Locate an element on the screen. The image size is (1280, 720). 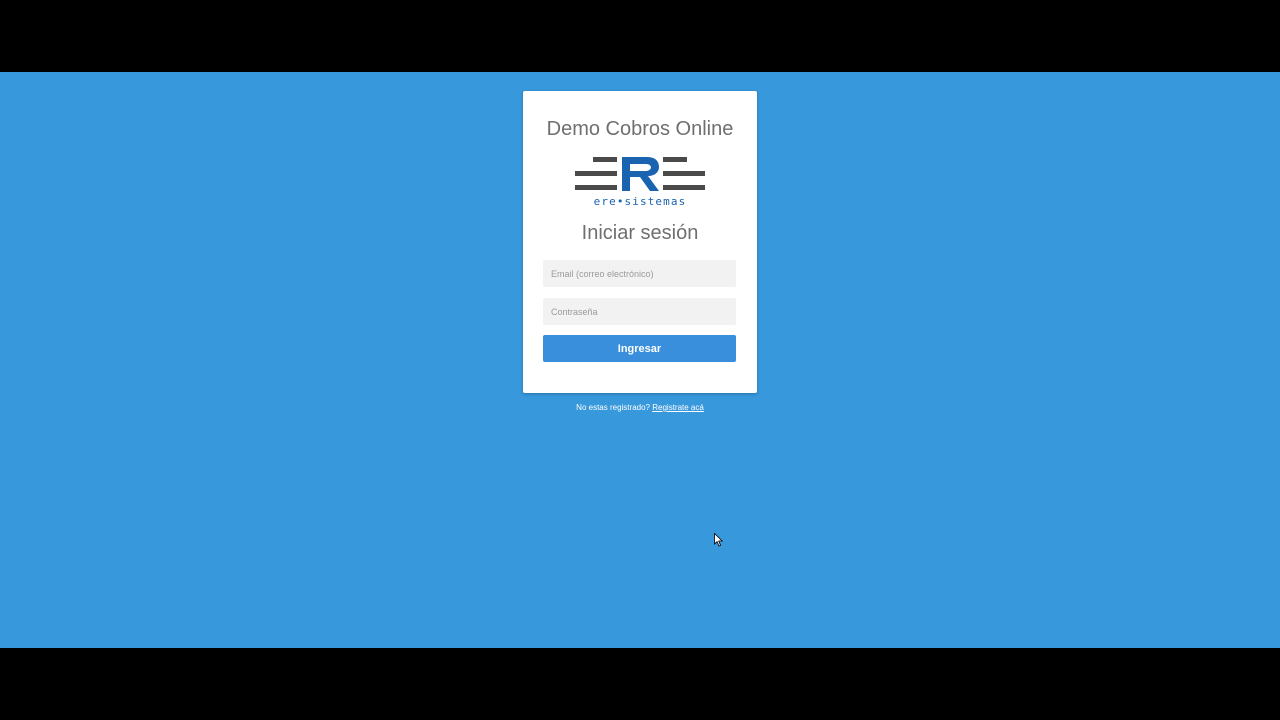
password-field is located at coordinates (639, 311).